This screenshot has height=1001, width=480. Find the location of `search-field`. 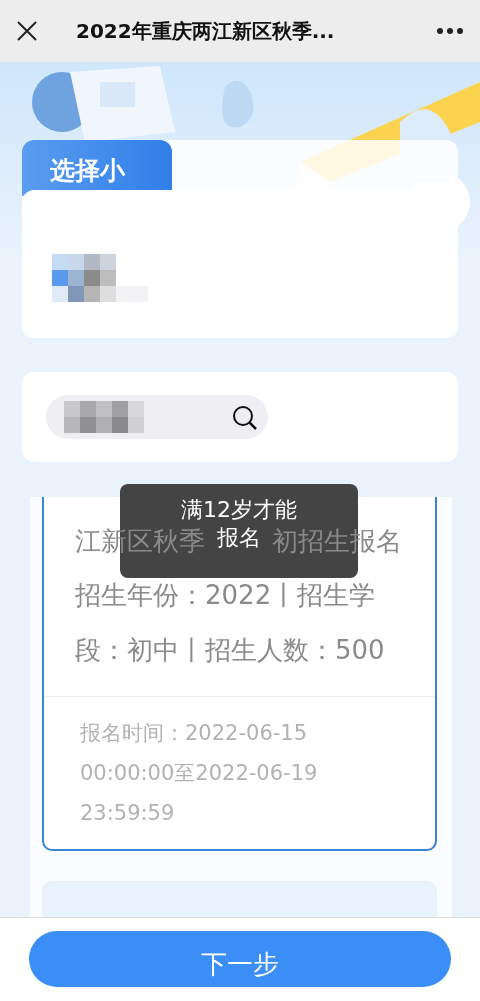

search-field is located at coordinates (157, 417).